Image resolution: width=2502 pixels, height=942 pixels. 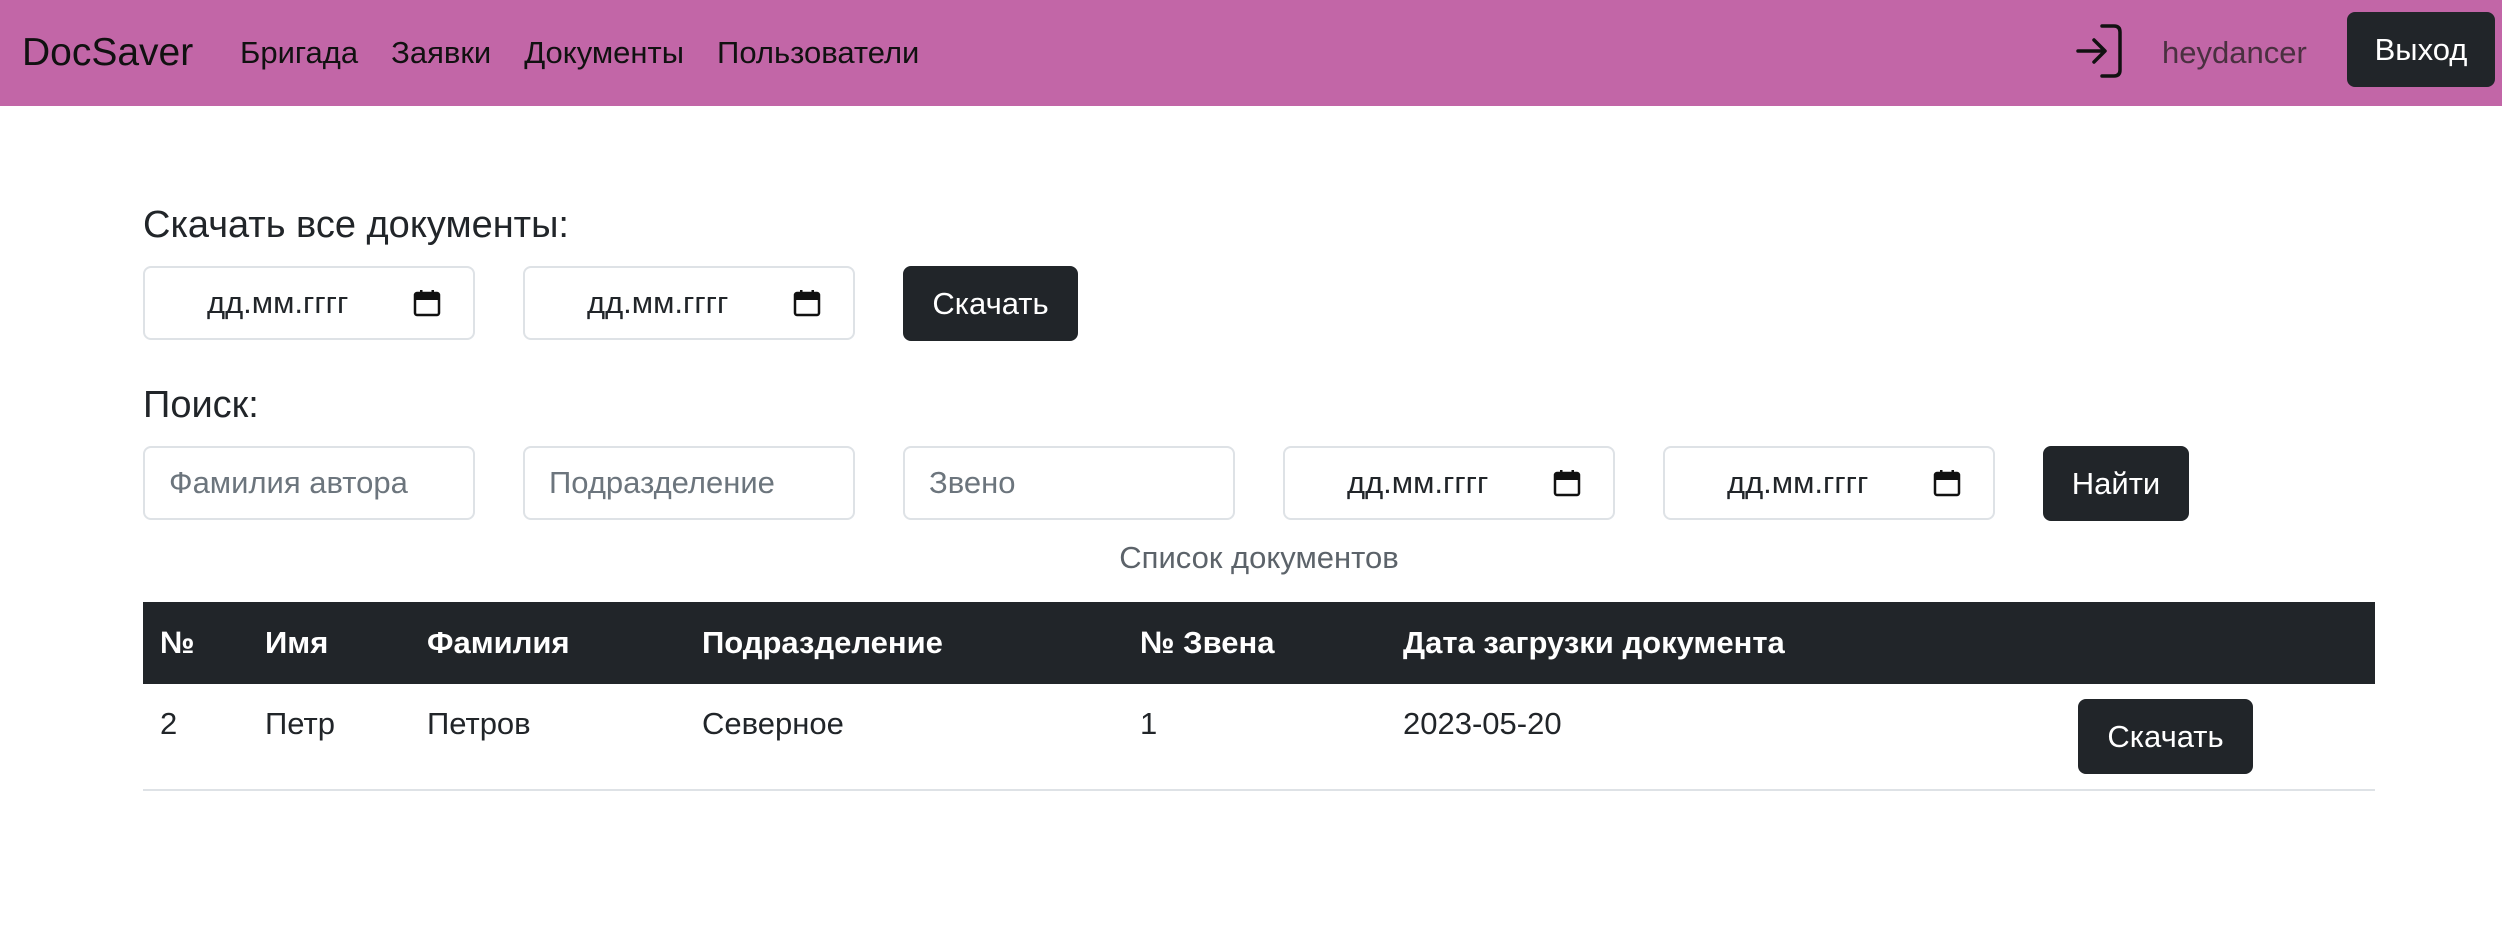 I want to click on cell-upload-date: 2023-05-20, so click(x=1482, y=723).